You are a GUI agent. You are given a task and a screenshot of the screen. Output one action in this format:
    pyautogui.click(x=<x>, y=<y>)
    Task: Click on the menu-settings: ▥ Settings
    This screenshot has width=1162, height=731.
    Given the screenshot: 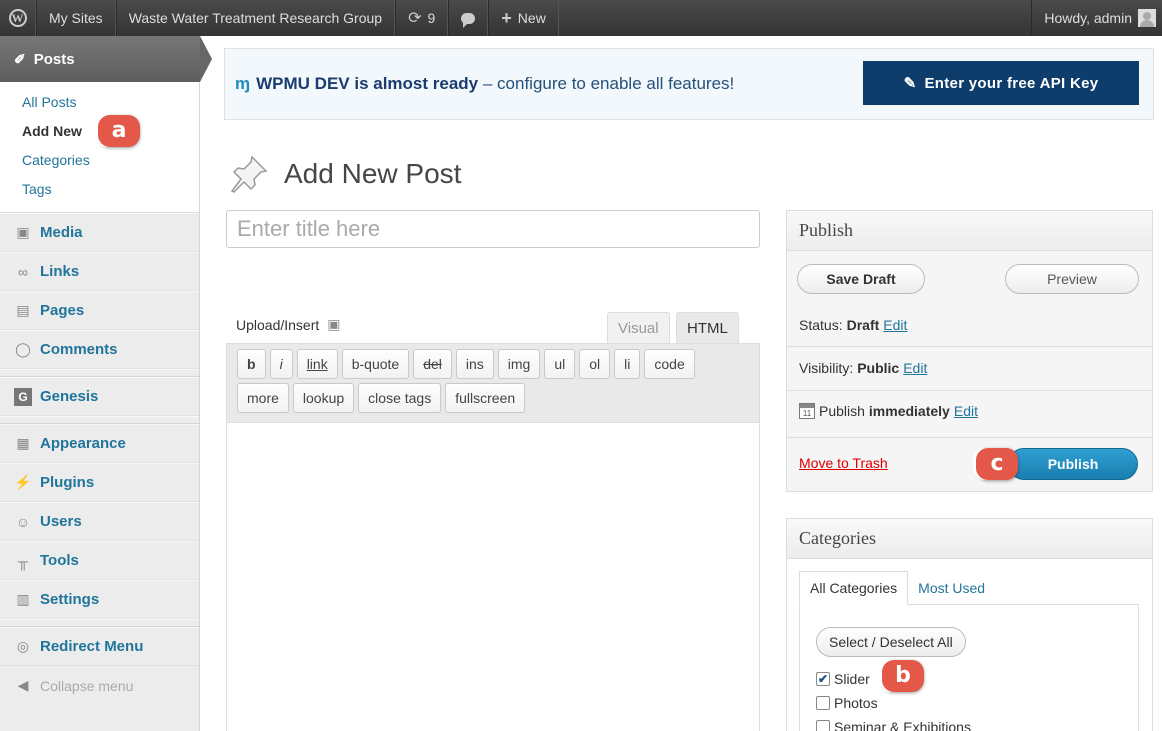 What is the action you would take?
    pyautogui.click(x=99, y=599)
    